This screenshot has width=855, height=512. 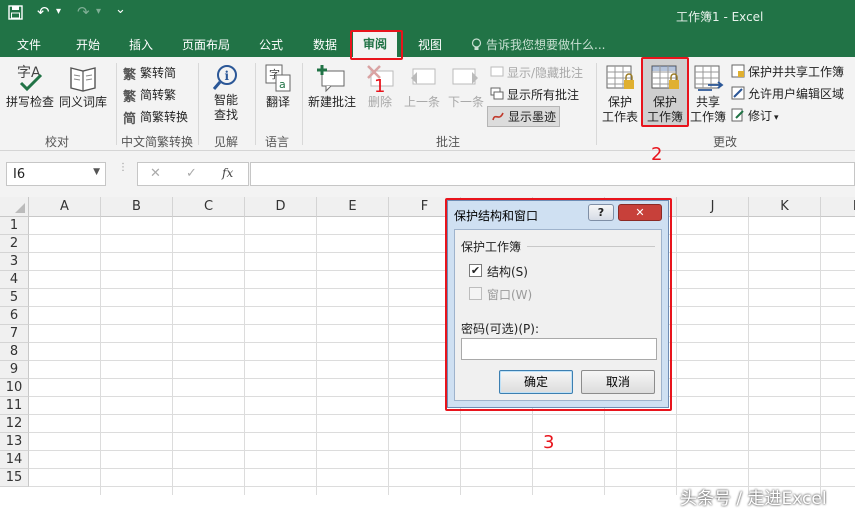 What do you see at coordinates (14, 262) in the screenshot?
I see `row-header: 3` at bounding box center [14, 262].